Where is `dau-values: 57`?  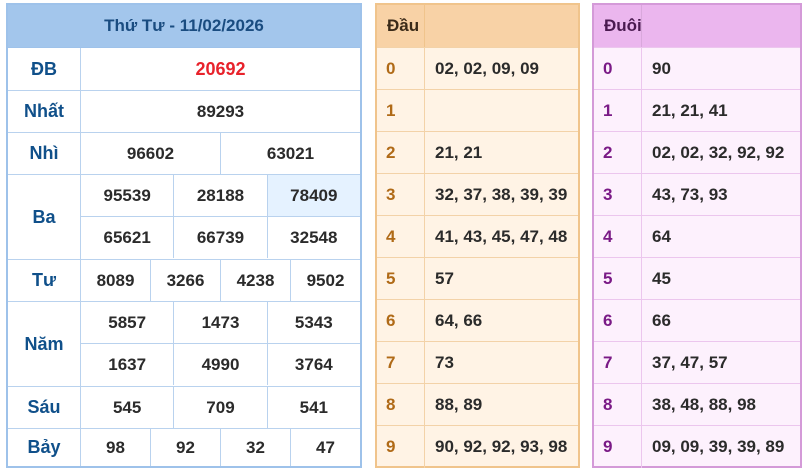 dau-values: 57 is located at coordinates (444, 278).